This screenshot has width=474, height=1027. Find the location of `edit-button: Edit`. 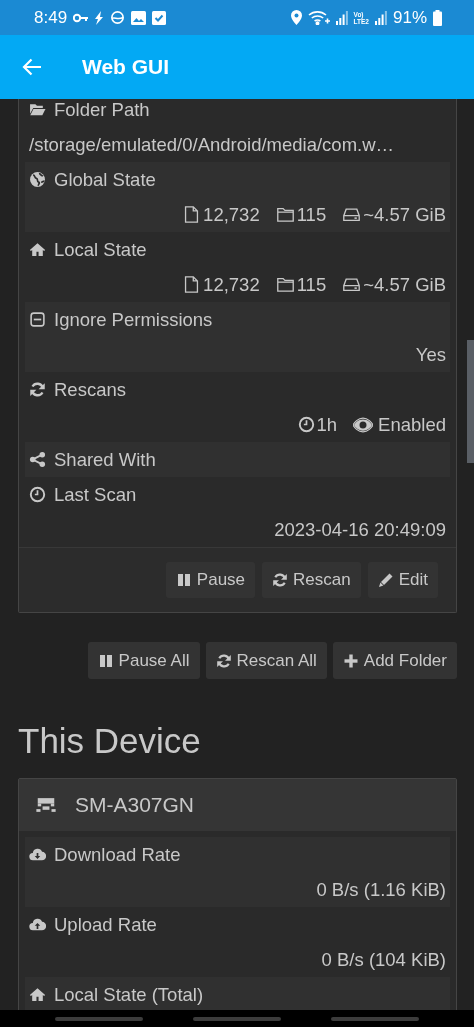

edit-button: Edit is located at coordinates (402, 580).